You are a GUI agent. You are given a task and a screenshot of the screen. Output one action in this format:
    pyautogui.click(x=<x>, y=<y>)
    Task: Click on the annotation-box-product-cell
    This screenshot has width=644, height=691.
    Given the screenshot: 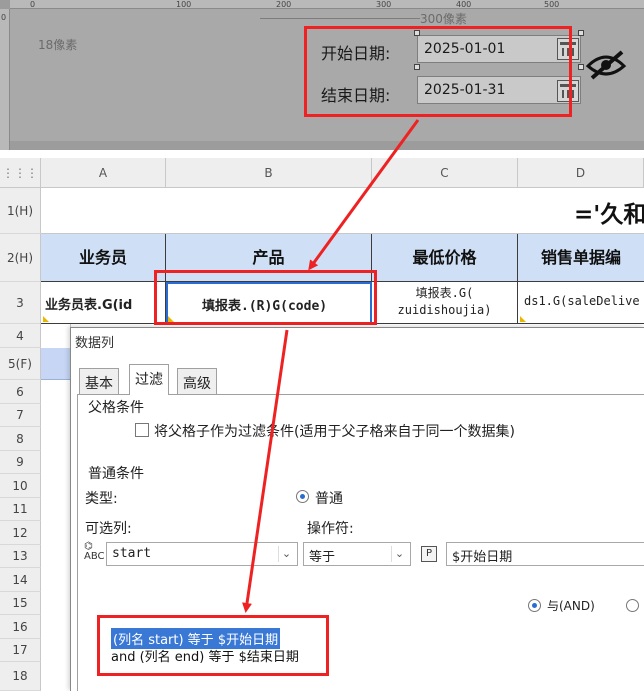 What is the action you would take?
    pyautogui.click(x=265, y=297)
    